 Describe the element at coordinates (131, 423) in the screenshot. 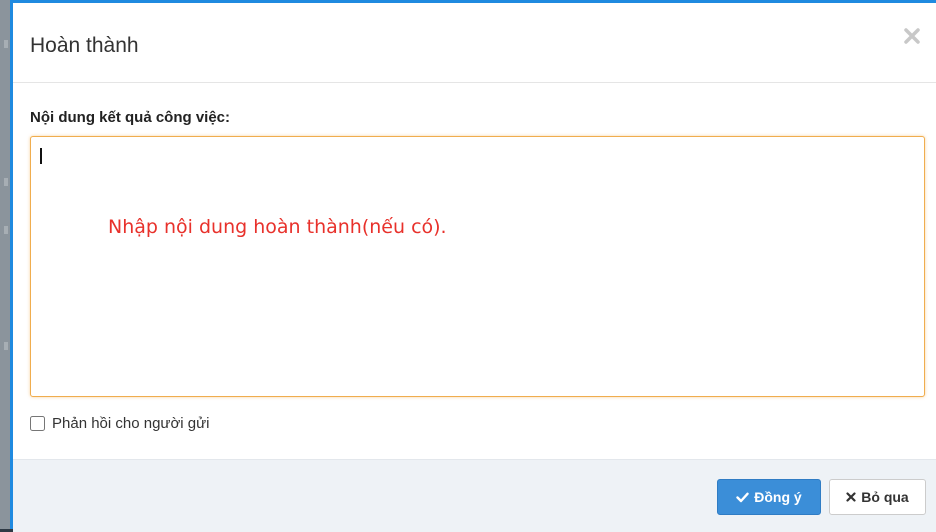

I see `feedback-label: Phản hồi cho người gửi` at that location.